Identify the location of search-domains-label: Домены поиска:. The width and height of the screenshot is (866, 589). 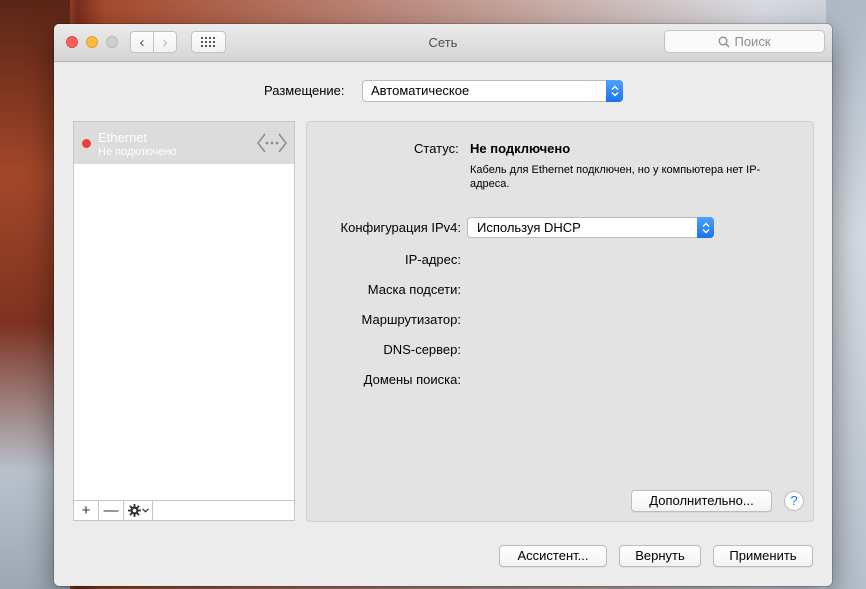
(412, 379).